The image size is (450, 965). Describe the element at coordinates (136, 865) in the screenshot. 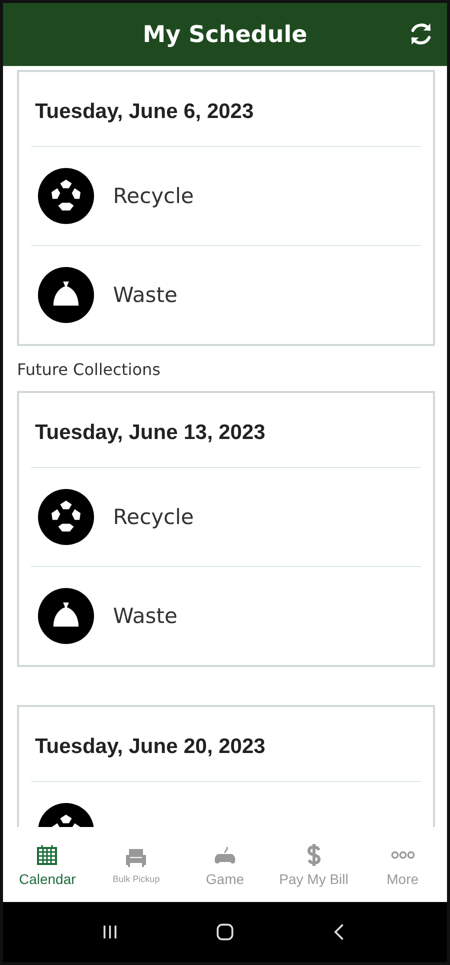

I see `tab-bar-item: Bulk Pickup` at that location.